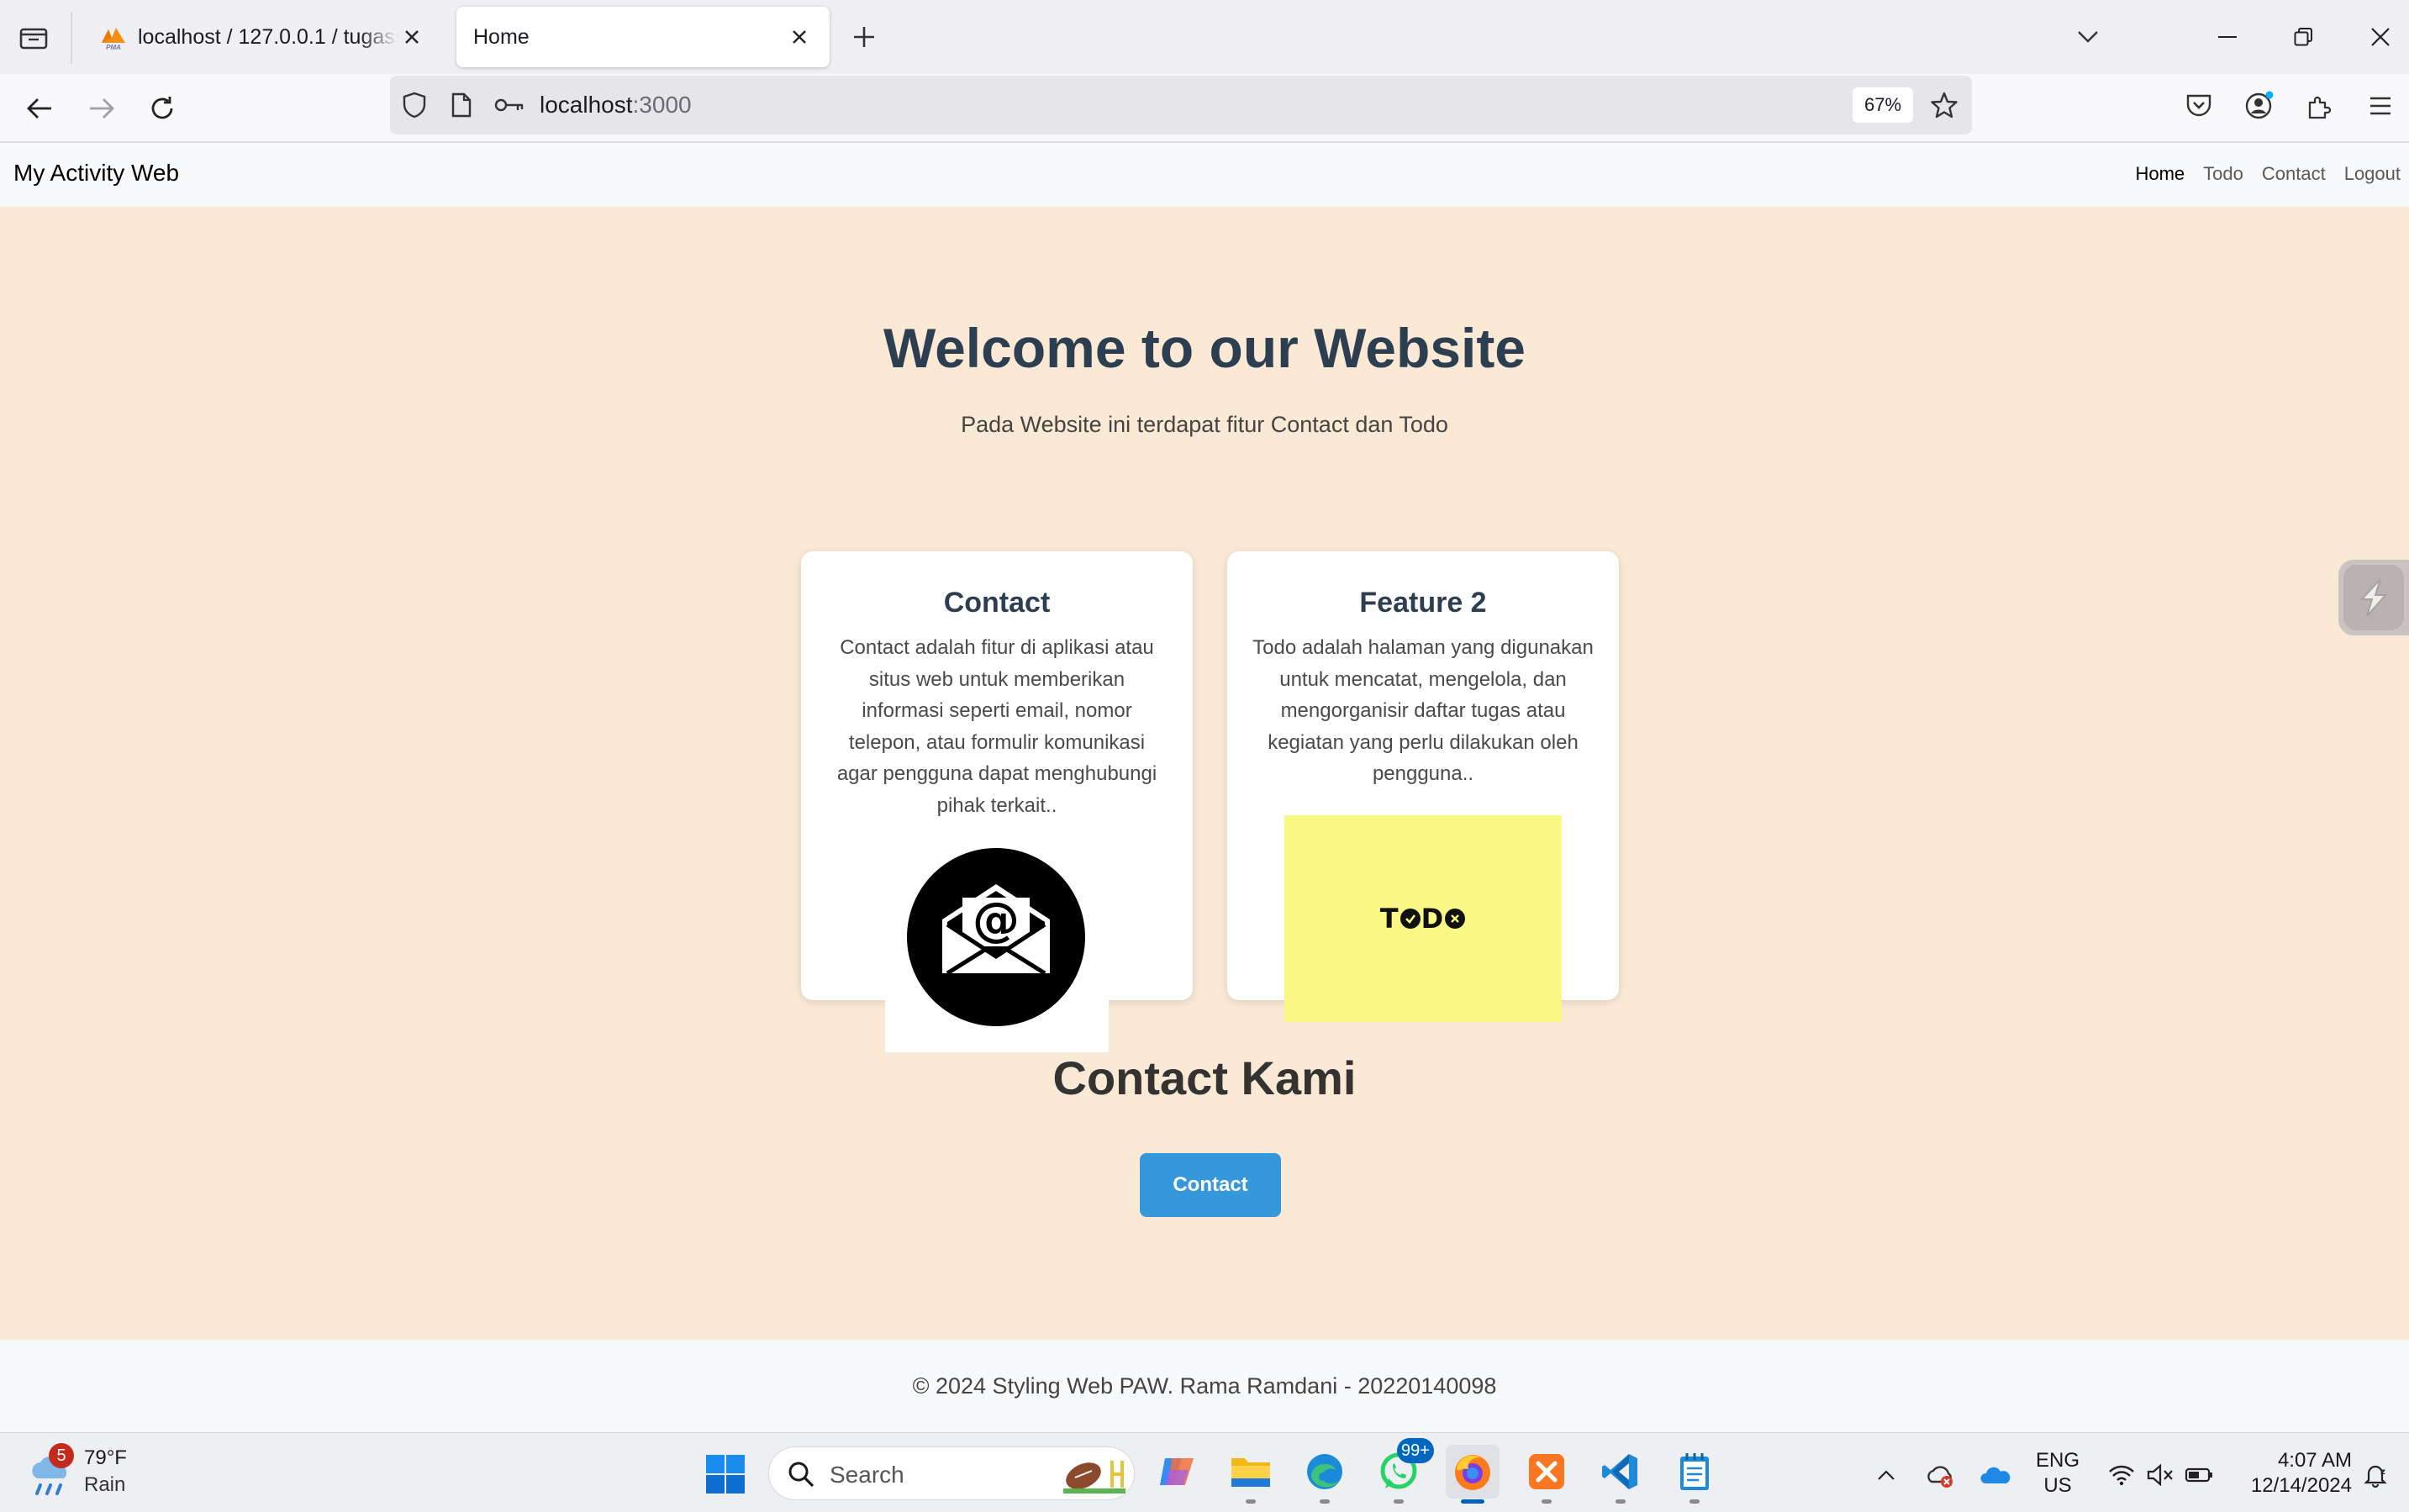 The image size is (2409, 1512). What do you see at coordinates (2227, 37) in the screenshot?
I see `minimize-icon` at bounding box center [2227, 37].